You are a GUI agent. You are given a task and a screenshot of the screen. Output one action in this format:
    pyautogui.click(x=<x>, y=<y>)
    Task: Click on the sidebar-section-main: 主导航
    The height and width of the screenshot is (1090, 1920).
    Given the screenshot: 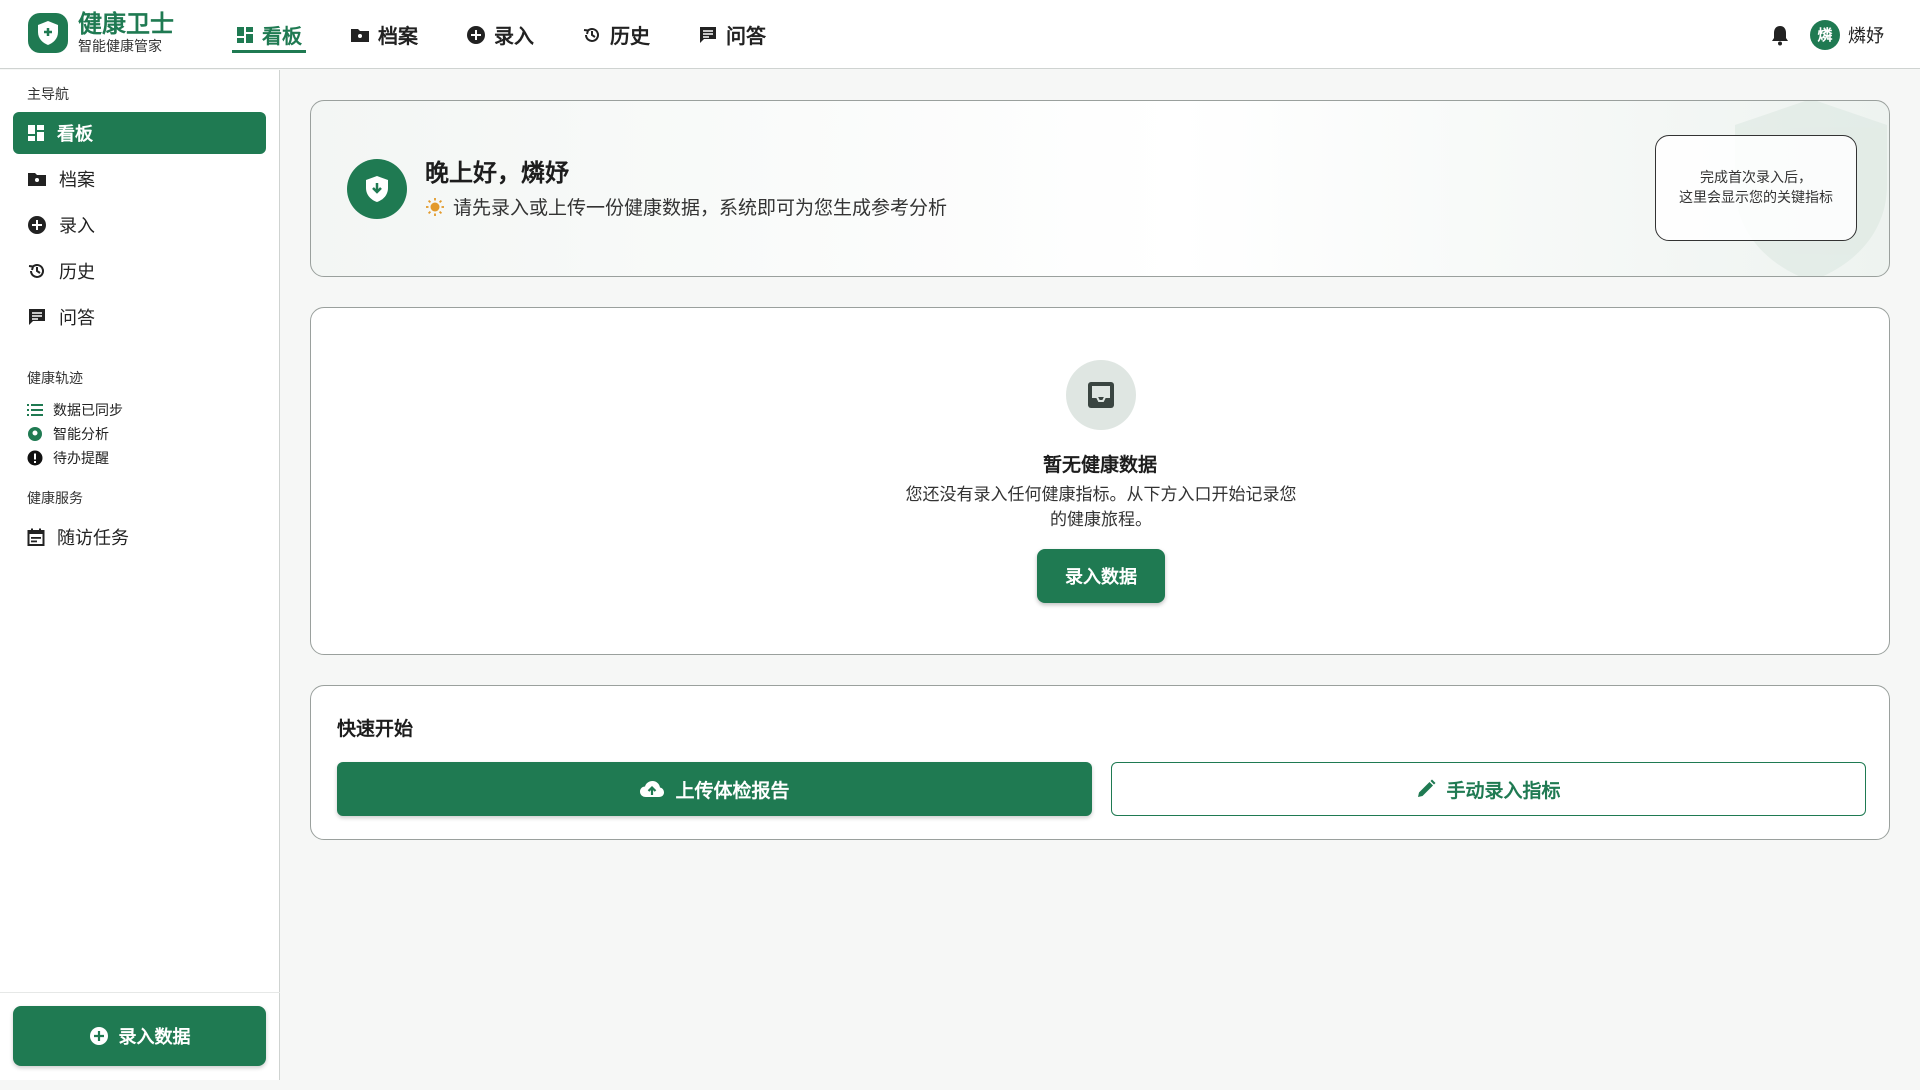 What is the action you would take?
    pyautogui.click(x=48, y=95)
    